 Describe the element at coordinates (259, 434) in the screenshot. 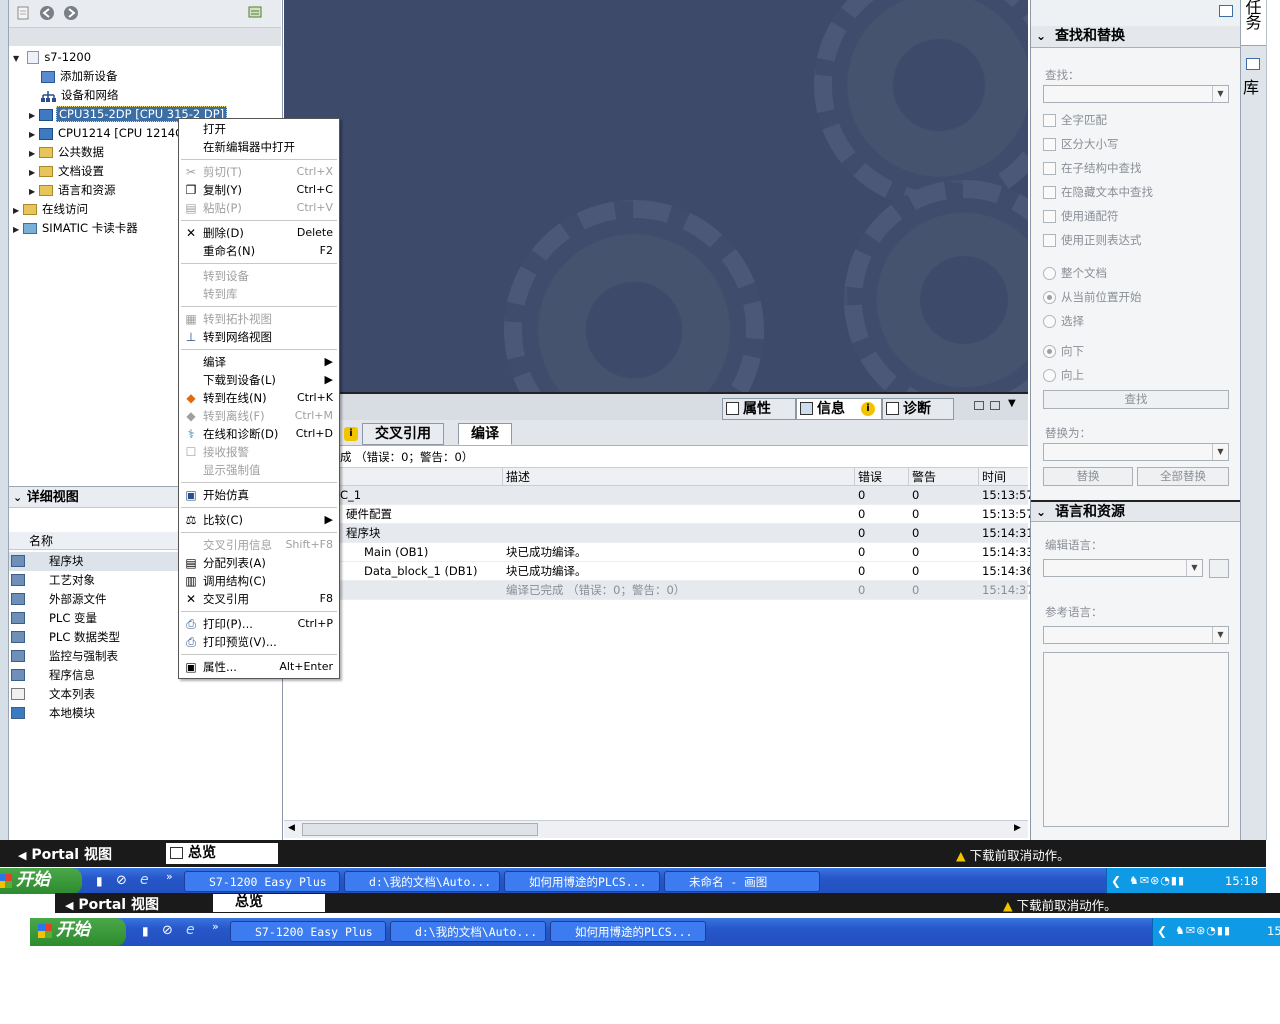

I see `menu-item-online-diagnostics: ⚕ 在线和诊断(D) Ctrl+D` at that location.